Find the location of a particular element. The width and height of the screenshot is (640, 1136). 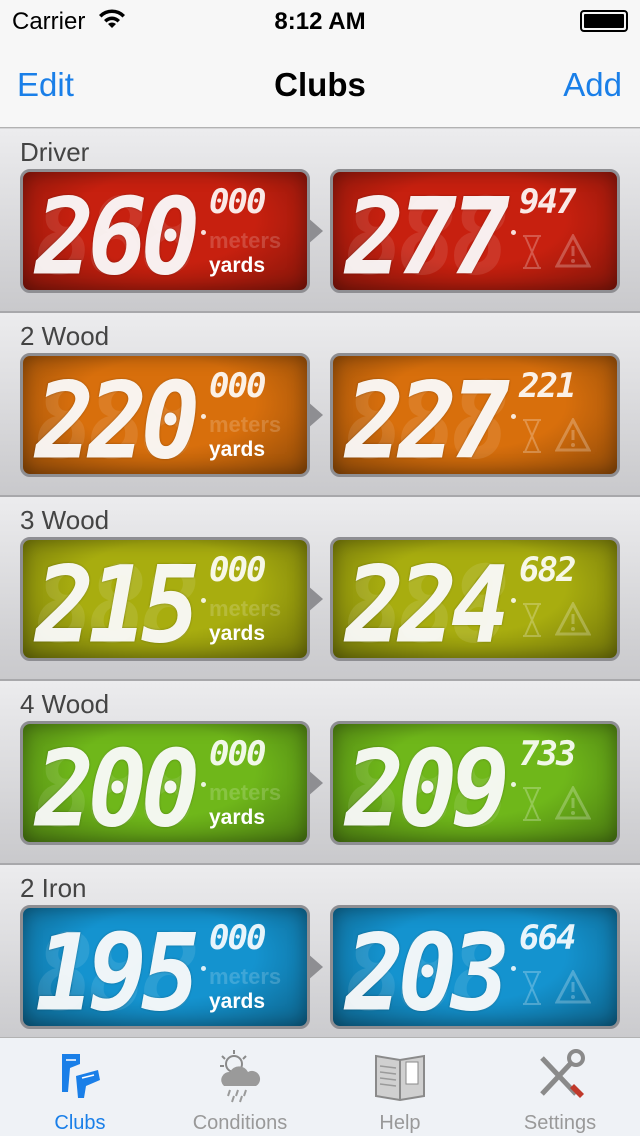

tab-clubs: Clubs is located at coordinates (80, 1087).